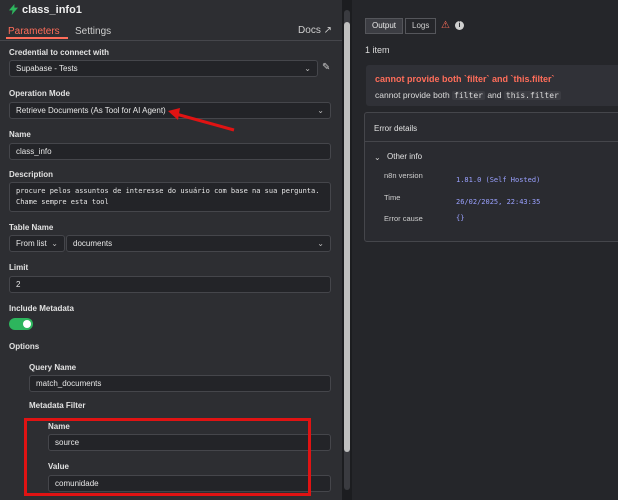 The image size is (618, 500). Describe the element at coordinates (52, 10) in the screenshot. I see `node-title: class_info1` at that location.